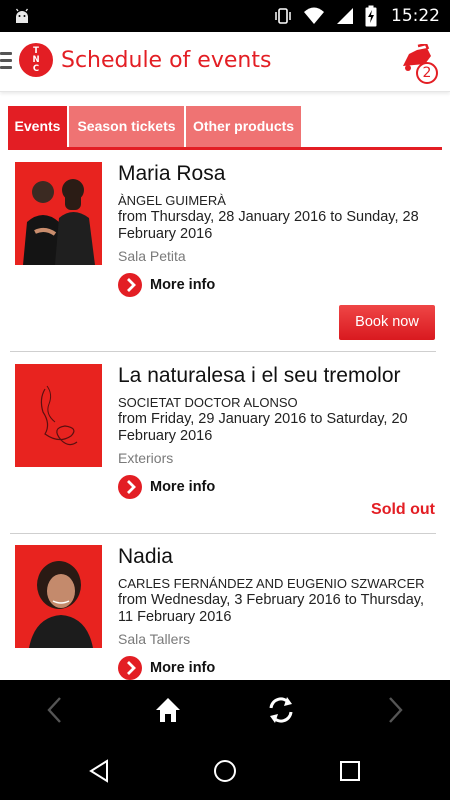 Image resolution: width=450 pixels, height=800 pixels. What do you see at coordinates (345, 16) in the screenshot?
I see `cell-signal-icon` at bounding box center [345, 16].